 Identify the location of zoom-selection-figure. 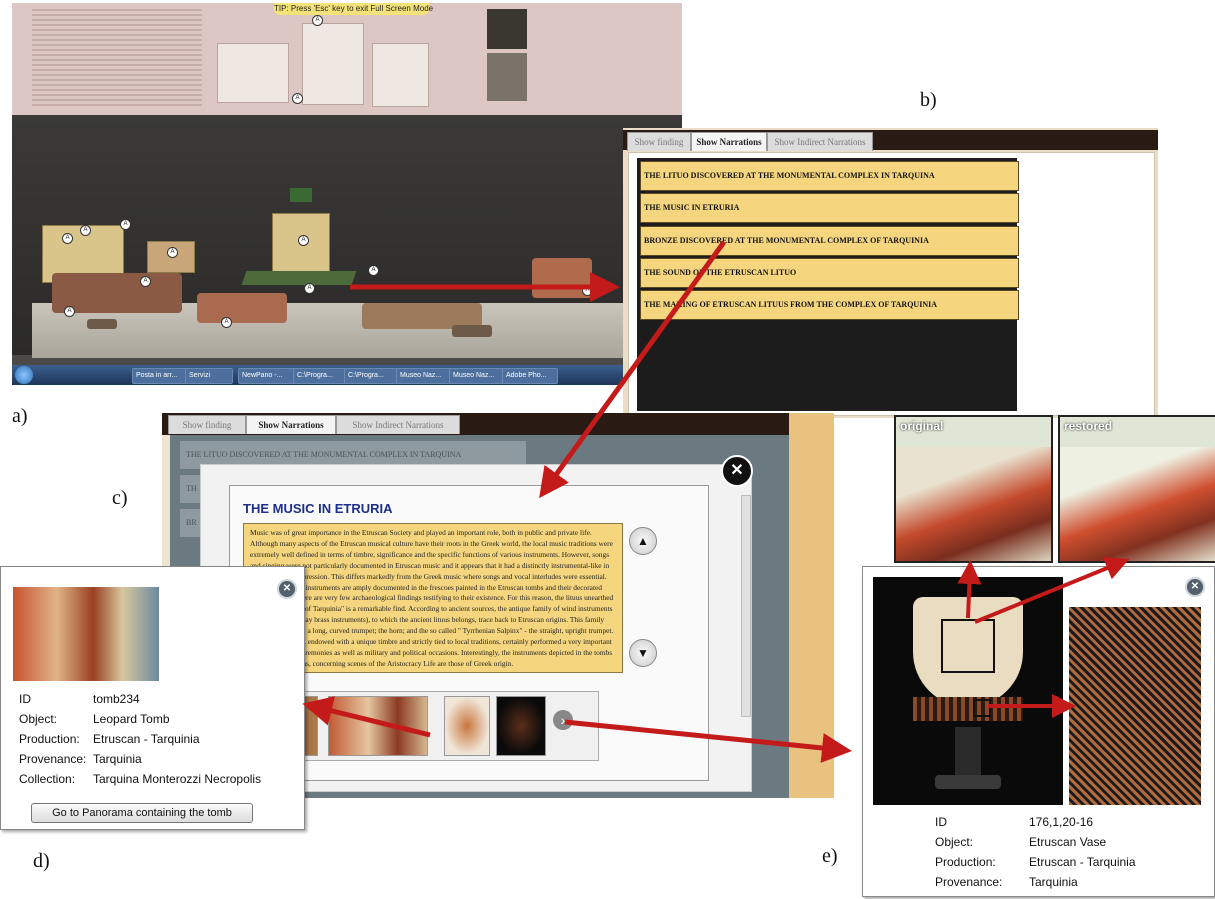
(968, 646).